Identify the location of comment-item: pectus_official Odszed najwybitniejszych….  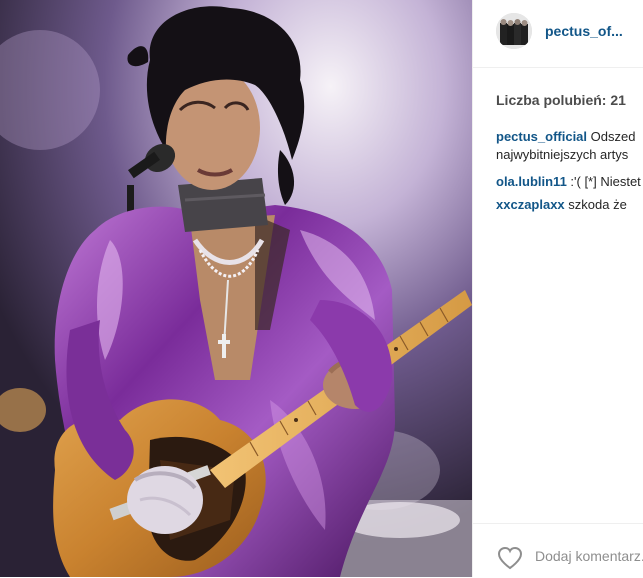
(569, 146).